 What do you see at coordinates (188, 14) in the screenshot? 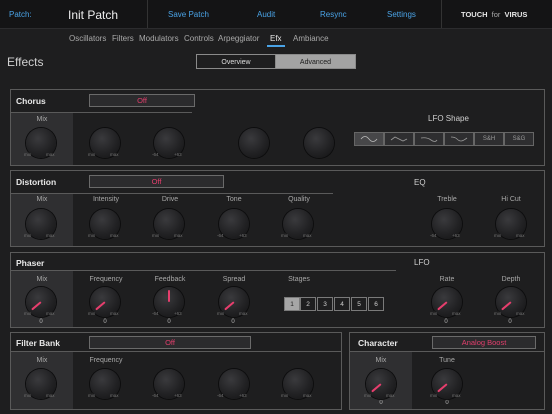
I see `save-patch-button: Save Patch` at bounding box center [188, 14].